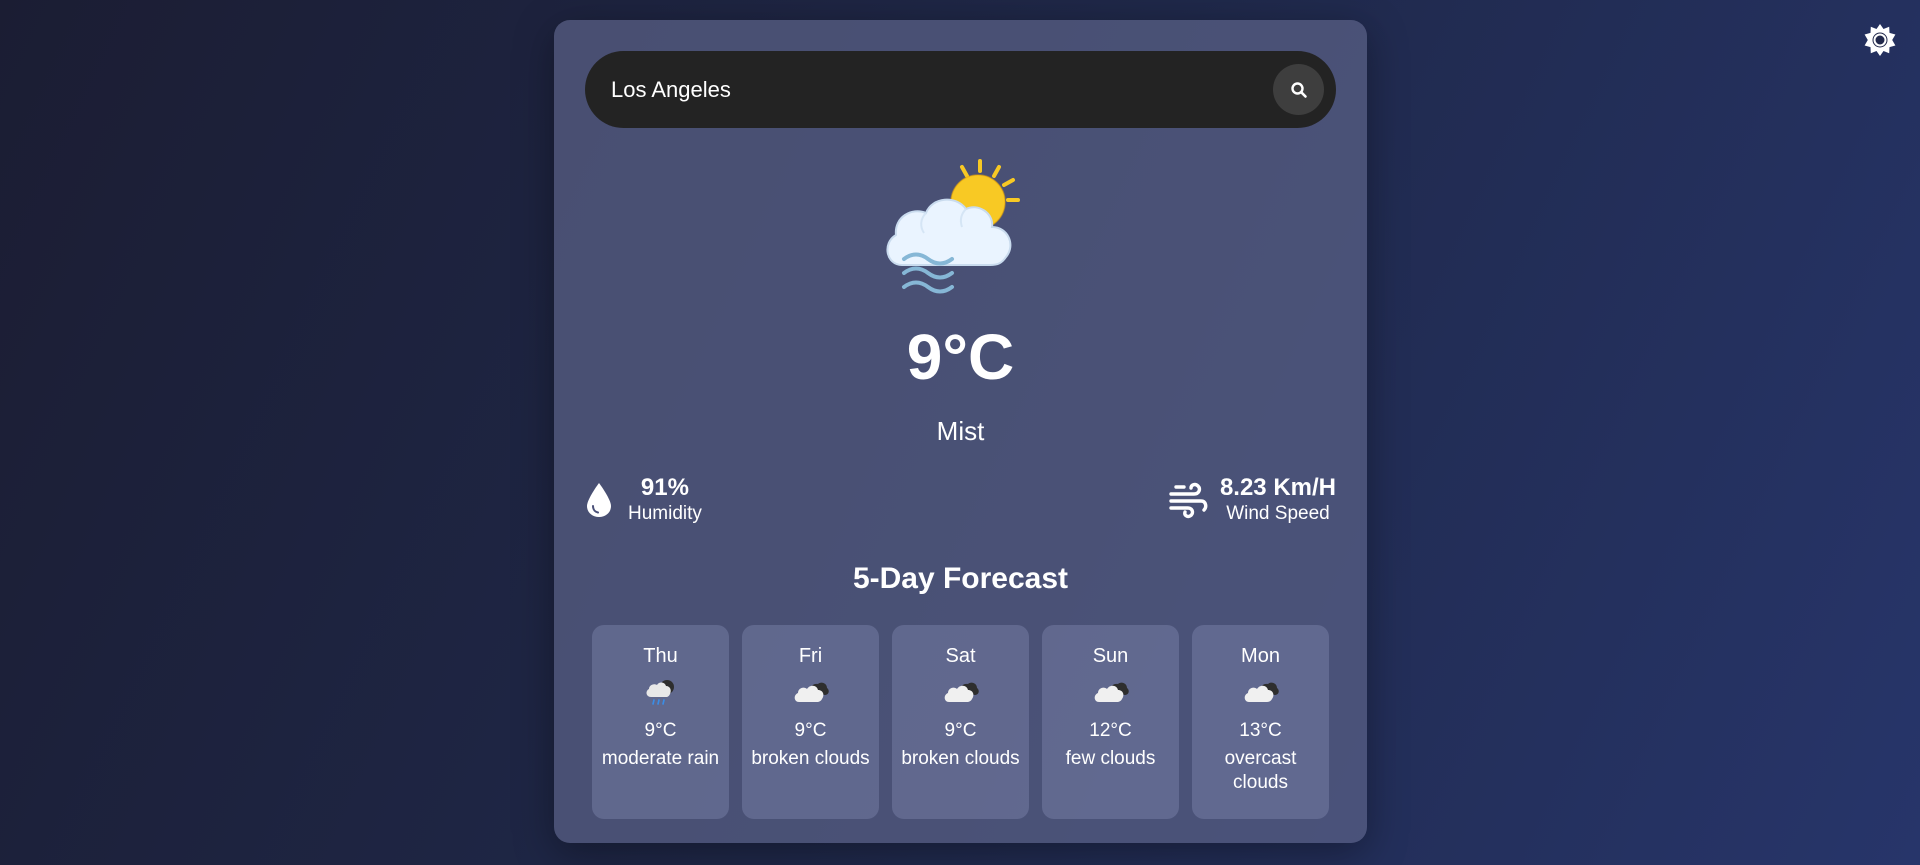 This screenshot has width=1920, height=865. What do you see at coordinates (1111, 692) in the screenshot?
I see `few-clouds-icon` at bounding box center [1111, 692].